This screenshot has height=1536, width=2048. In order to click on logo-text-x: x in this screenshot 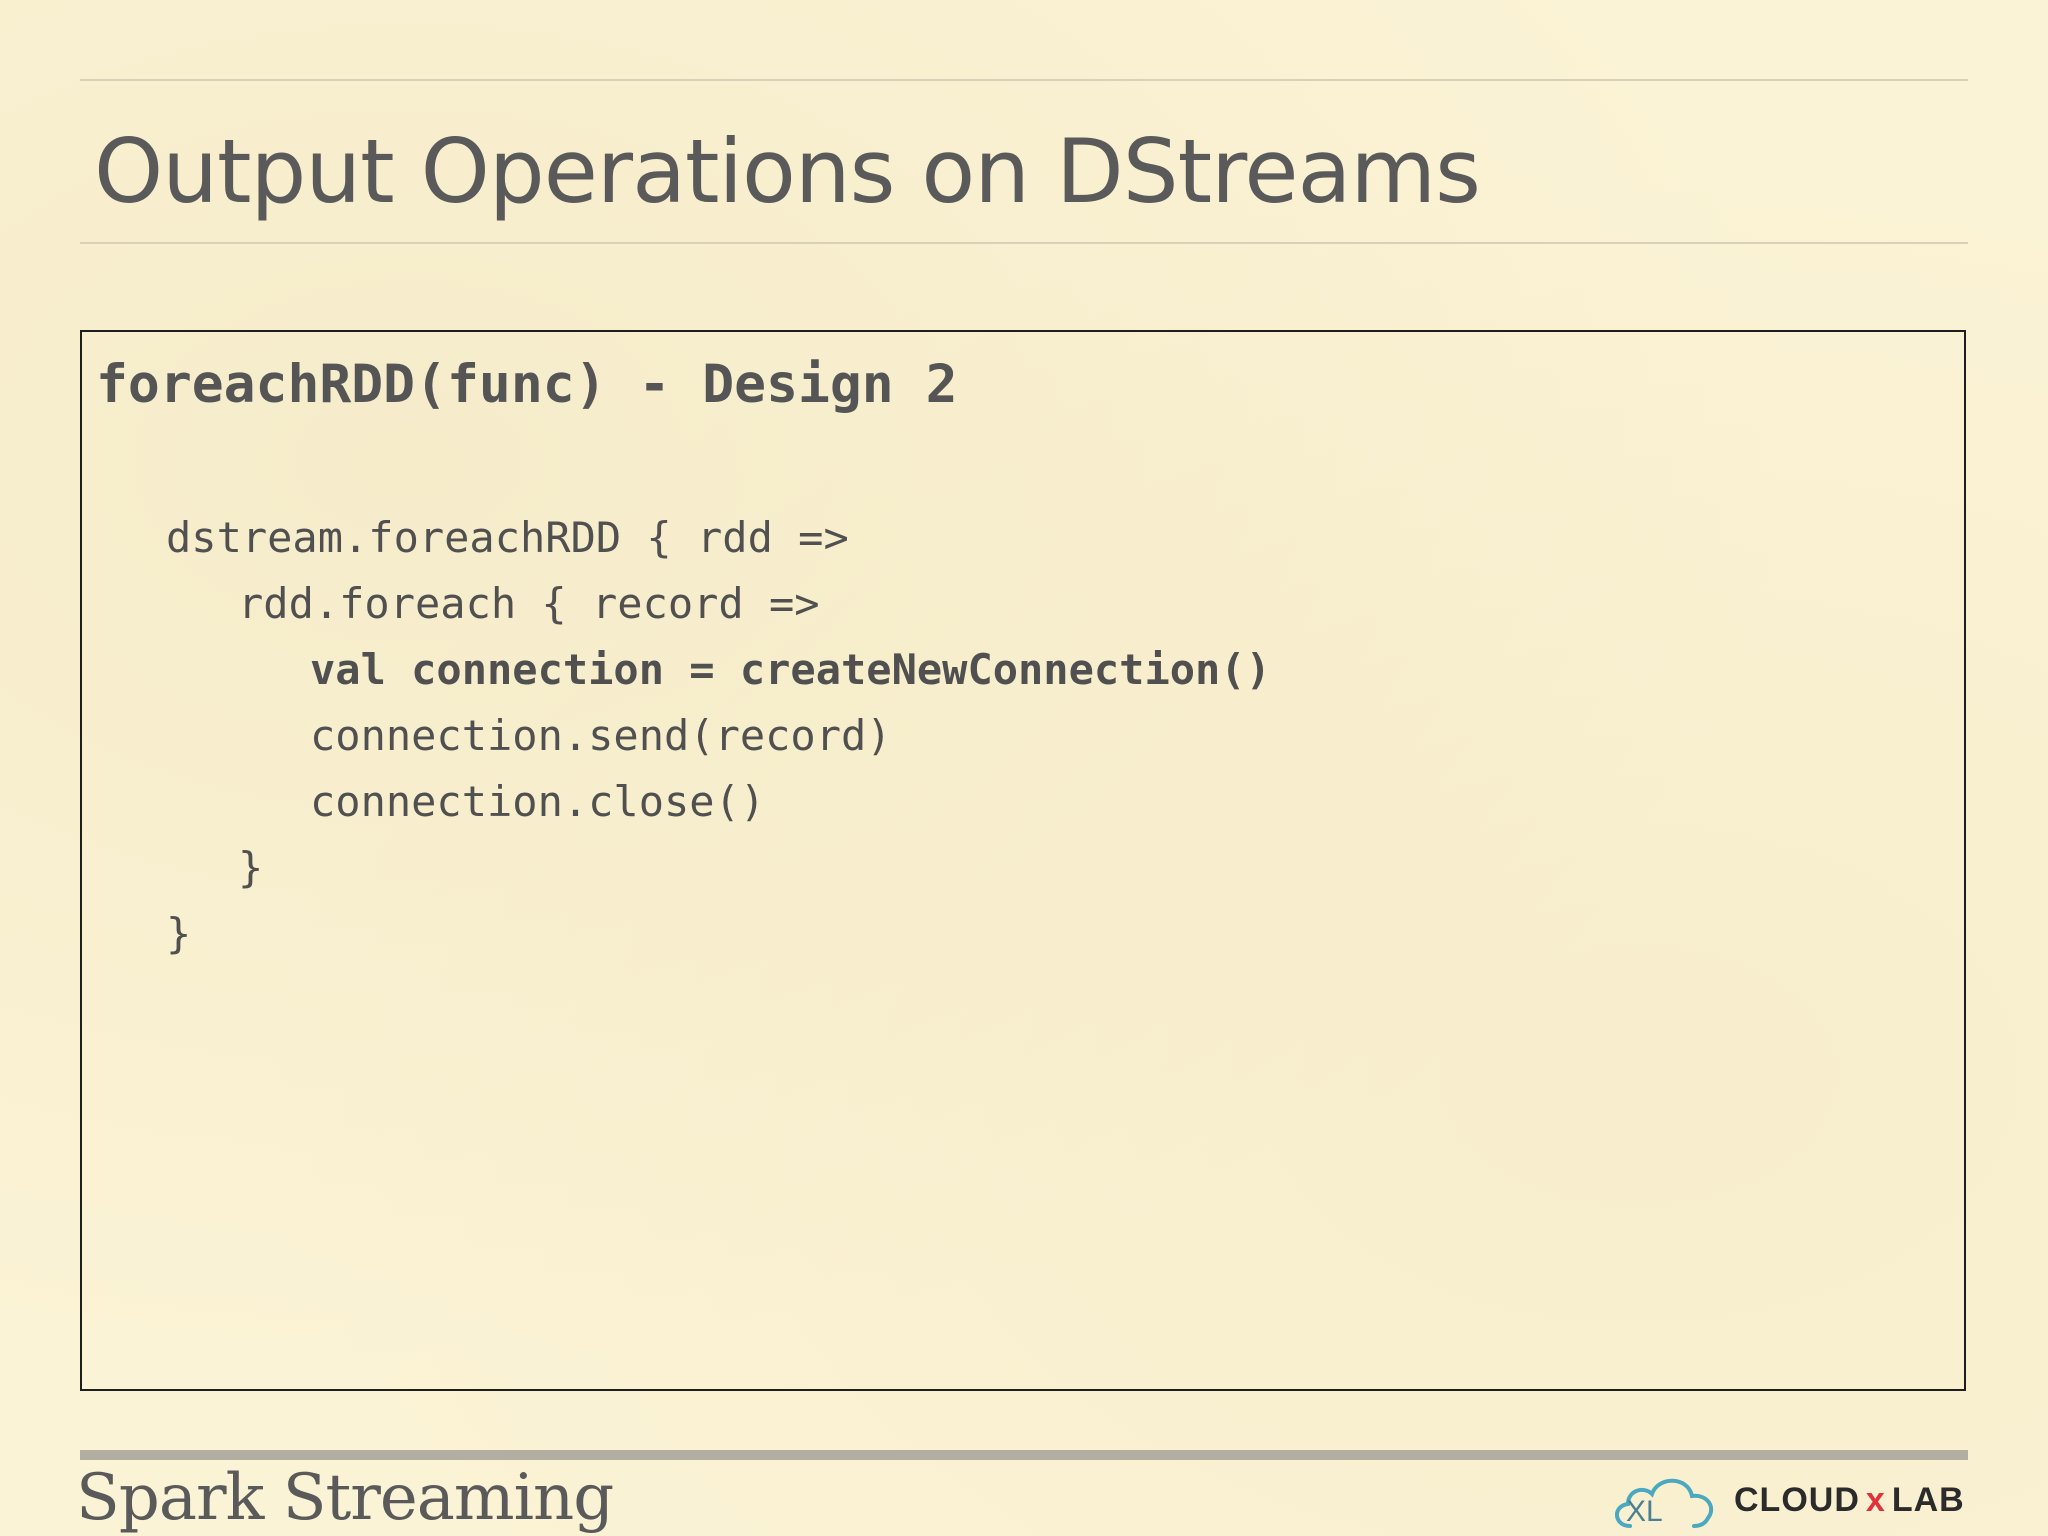, I will do `click(1875, 1500)`.